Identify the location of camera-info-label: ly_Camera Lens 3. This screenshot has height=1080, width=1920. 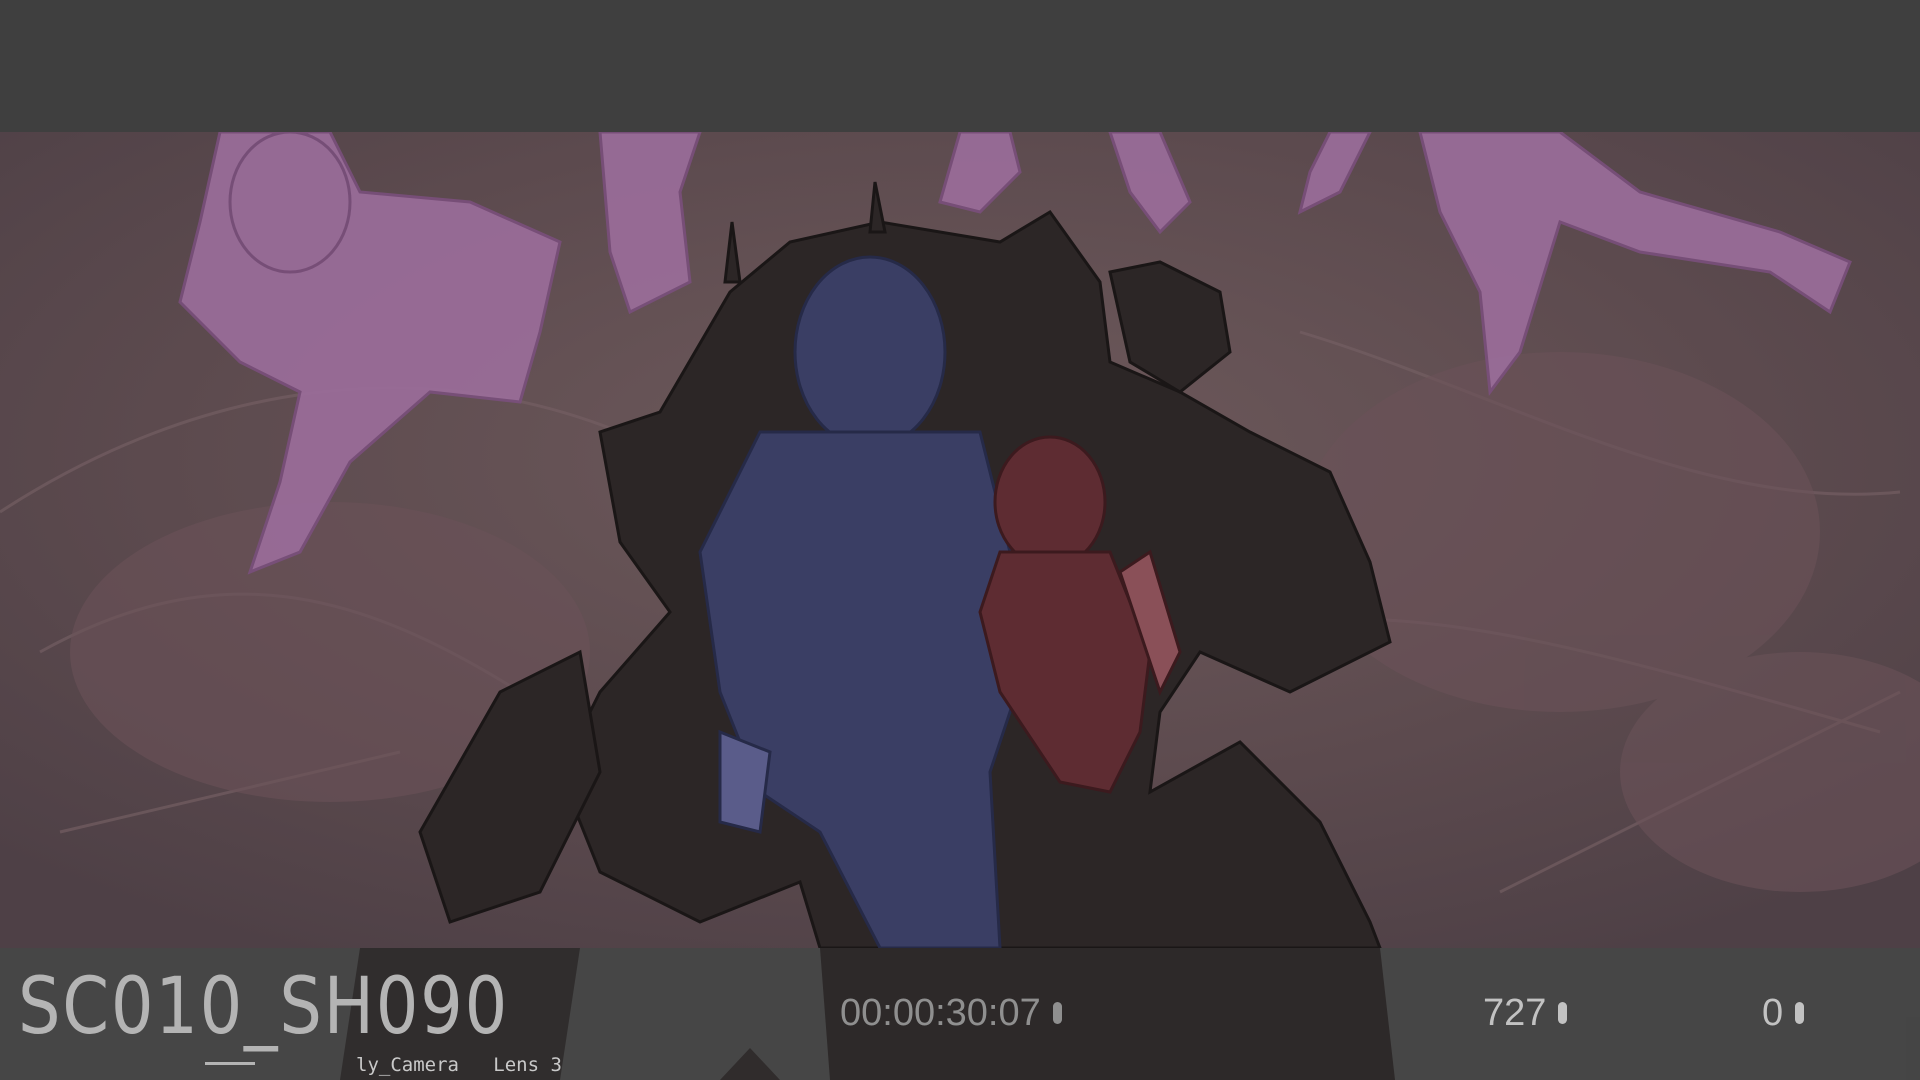
(459, 1065).